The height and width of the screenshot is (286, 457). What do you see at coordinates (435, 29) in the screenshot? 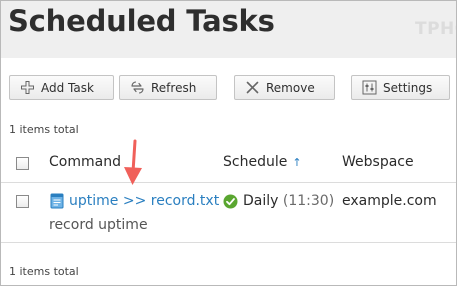
I see `watermark-text: TPHO` at bounding box center [435, 29].